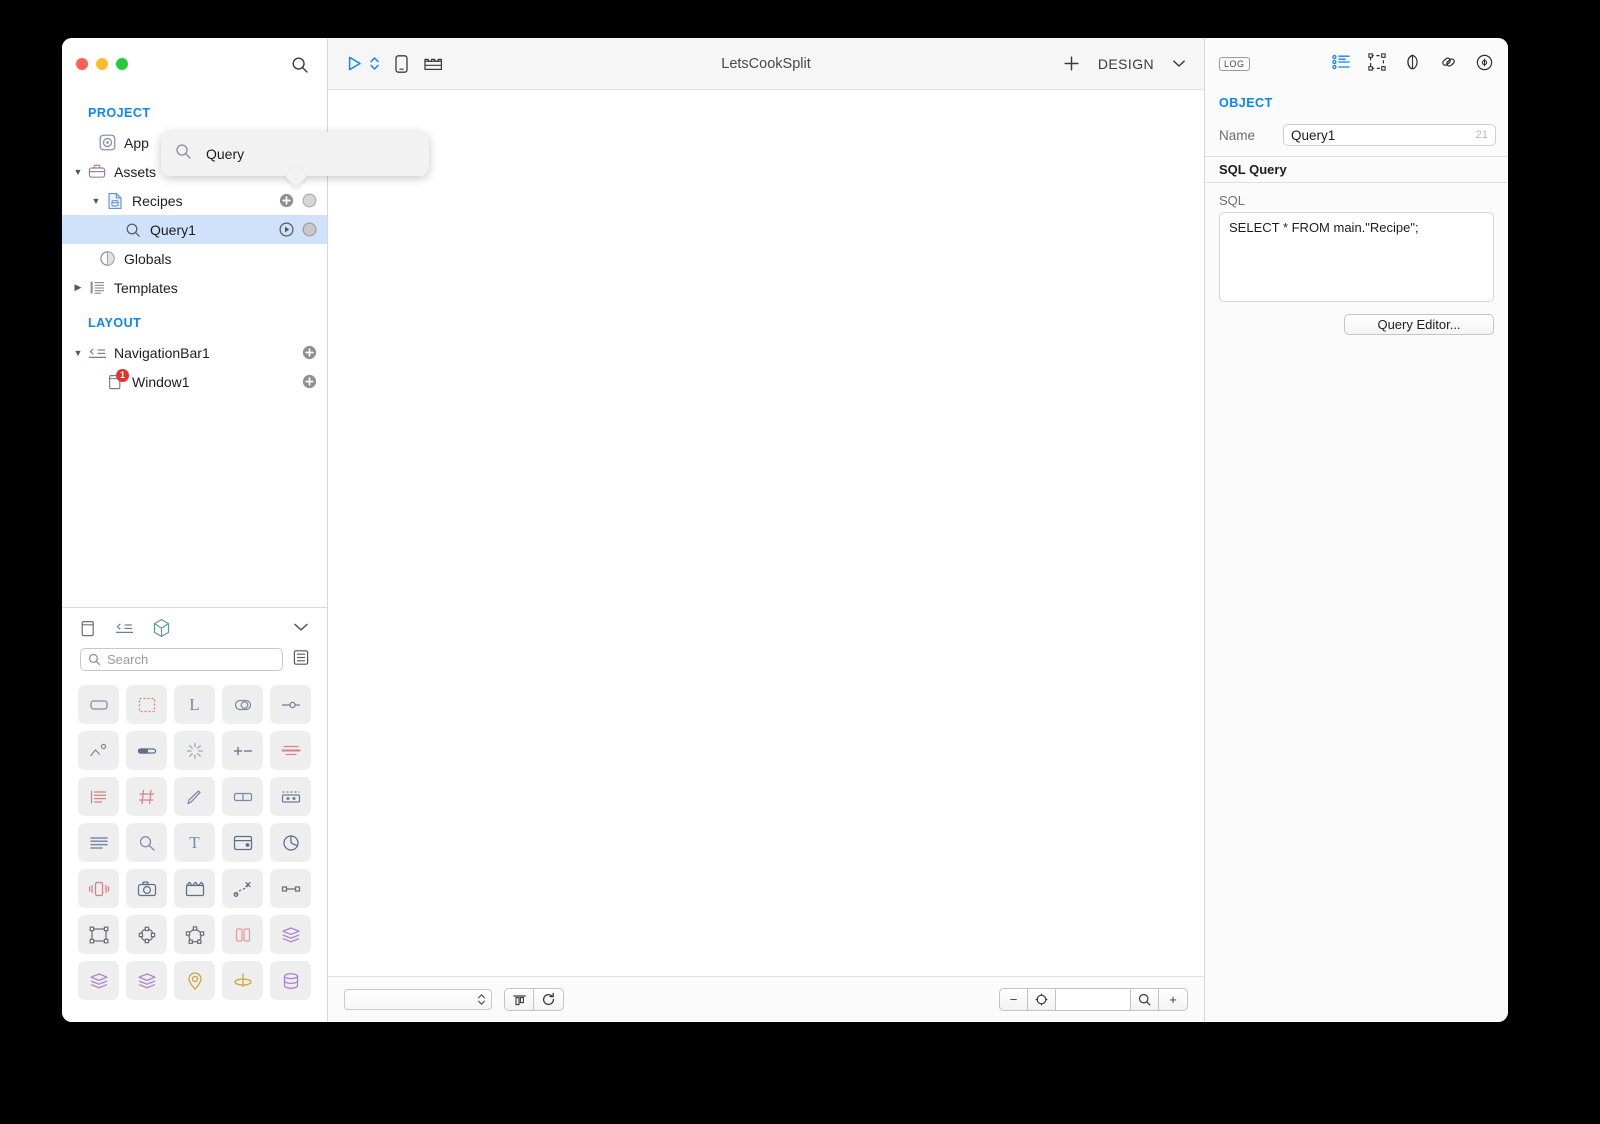  I want to click on segment-control, so click(242, 796).